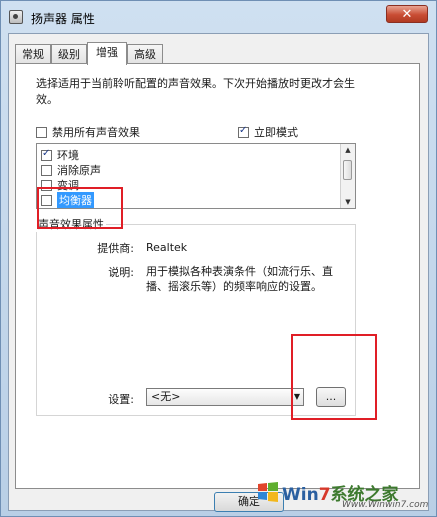 Image resolution: width=437 pixels, height=517 pixels. Describe the element at coordinates (348, 202) in the screenshot. I see `scroll-down-icon: ▼` at that location.